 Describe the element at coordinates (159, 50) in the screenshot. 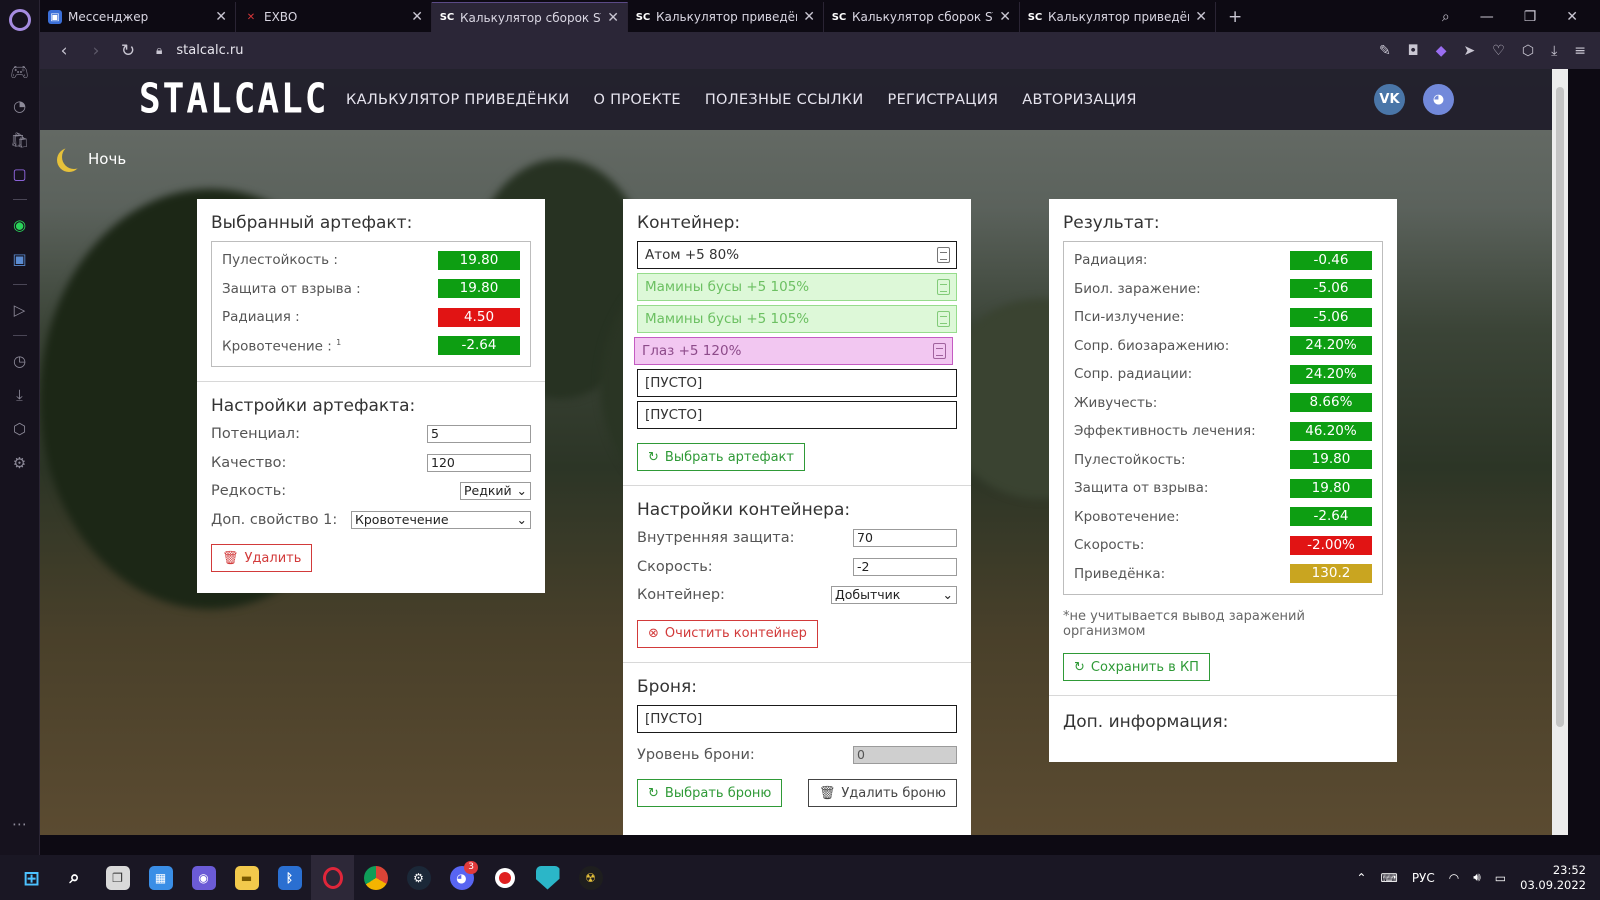

I see `lock-icon: 🔒︎` at that location.